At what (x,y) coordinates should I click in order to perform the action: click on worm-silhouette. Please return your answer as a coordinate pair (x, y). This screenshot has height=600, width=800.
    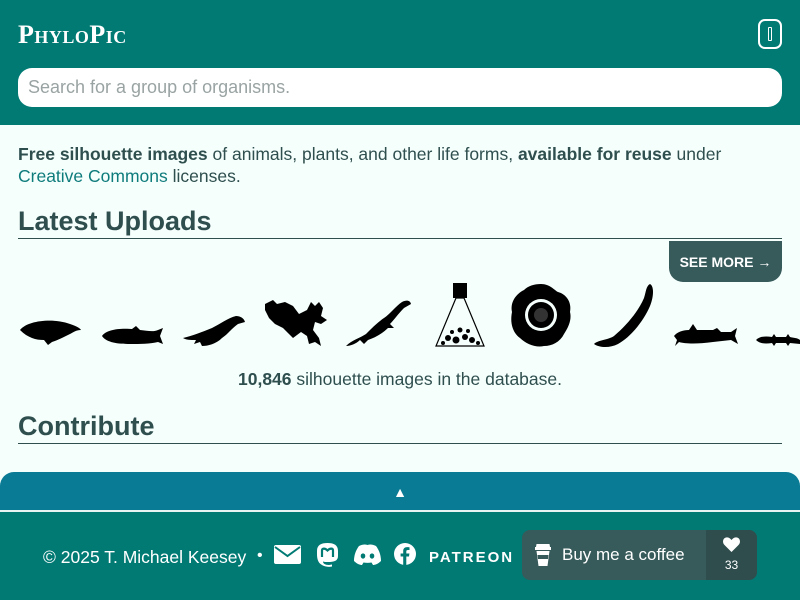
    Looking at the image, I should click on (624, 315).